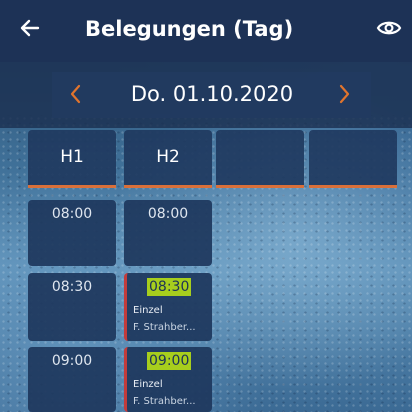 The width and height of the screenshot is (412, 412). I want to click on slot-h2-0800: 08:00, so click(168, 233).